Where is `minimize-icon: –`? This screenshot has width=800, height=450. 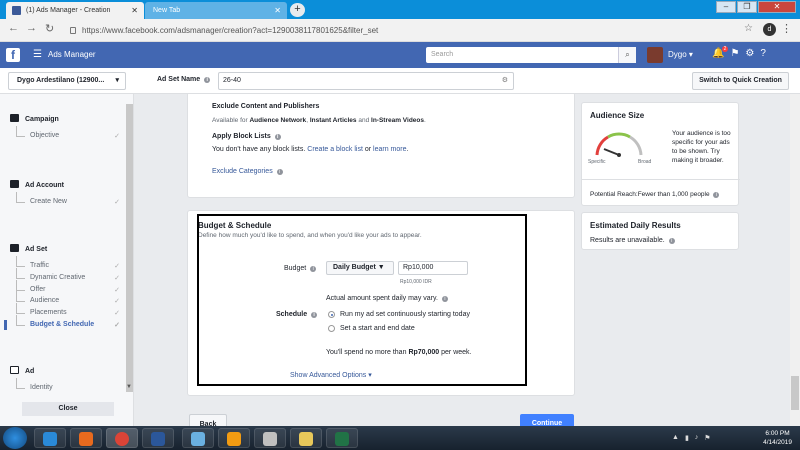
minimize-icon: – is located at coordinates (726, 7).